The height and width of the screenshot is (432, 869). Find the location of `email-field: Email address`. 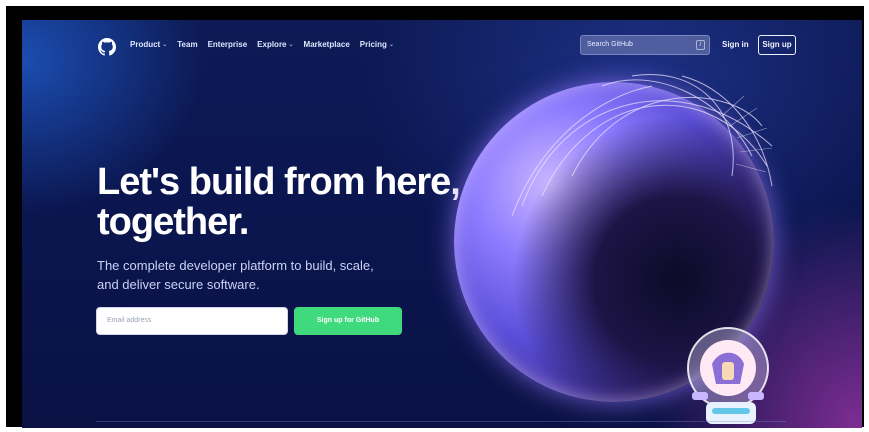

email-field: Email address is located at coordinates (192, 321).